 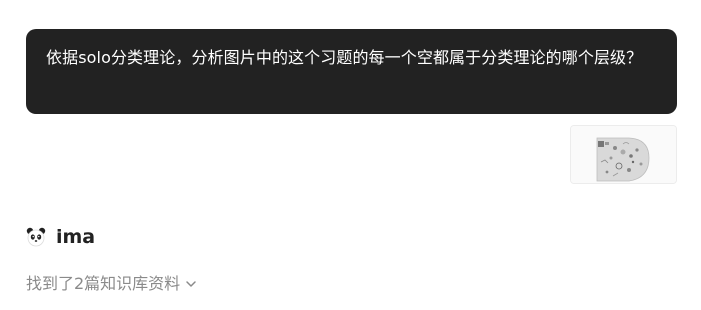 I want to click on image-attachment-thumbnail, so click(x=623, y=154).